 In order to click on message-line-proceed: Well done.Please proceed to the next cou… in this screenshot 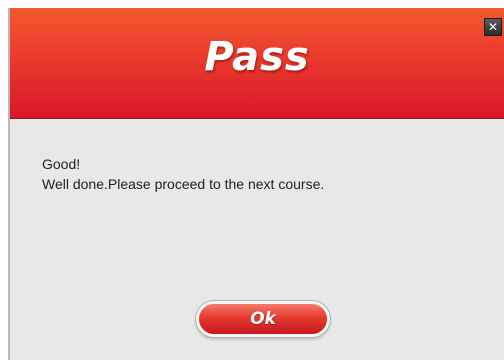, I will do `click(183, 184)`.